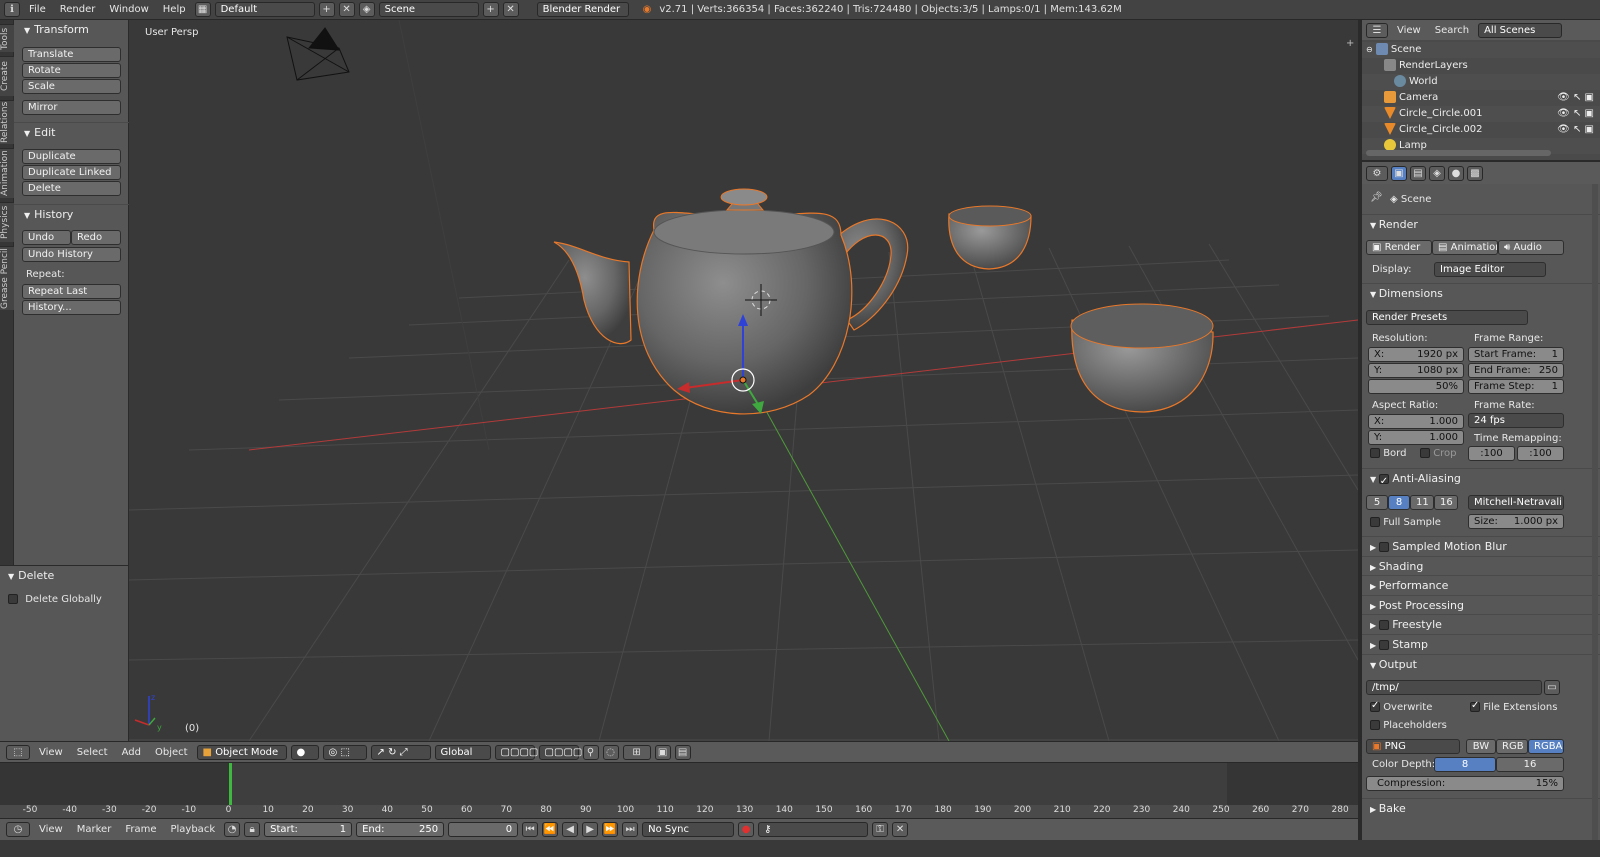 Image resolution: width=1600 pixels, height=857 pixels. What do you see at coordinates (1481, 624) in the screenshot?
I see `freestyle-section-header: ▶ Freestyle` at bounding box center [1481, 624].